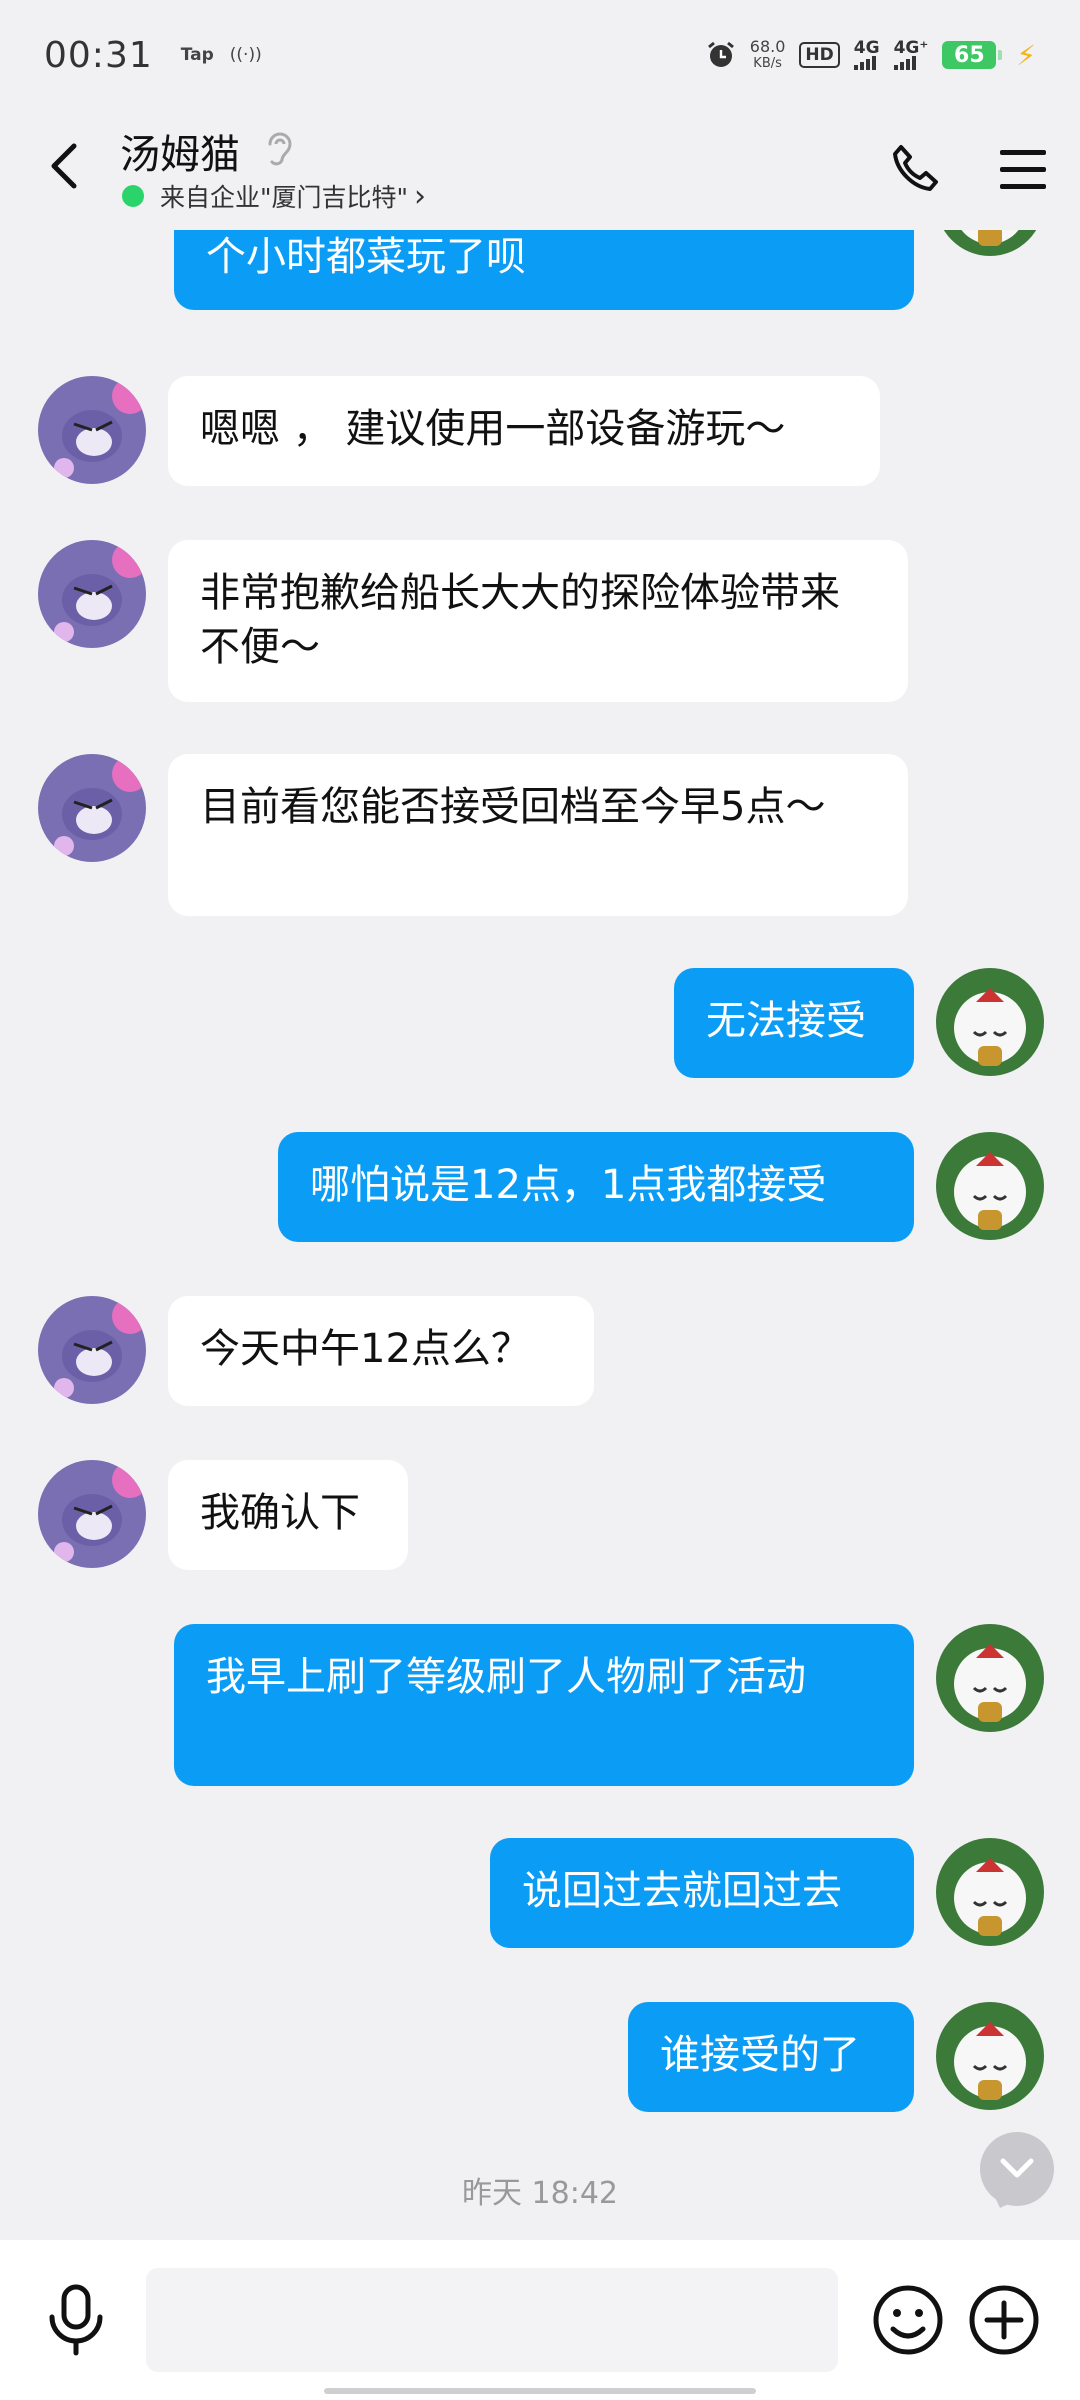 Image resolution: width=1080 pixels, height=2400 pixels. I want to click on contact-name: 汤姆猫, so click(180, 151).